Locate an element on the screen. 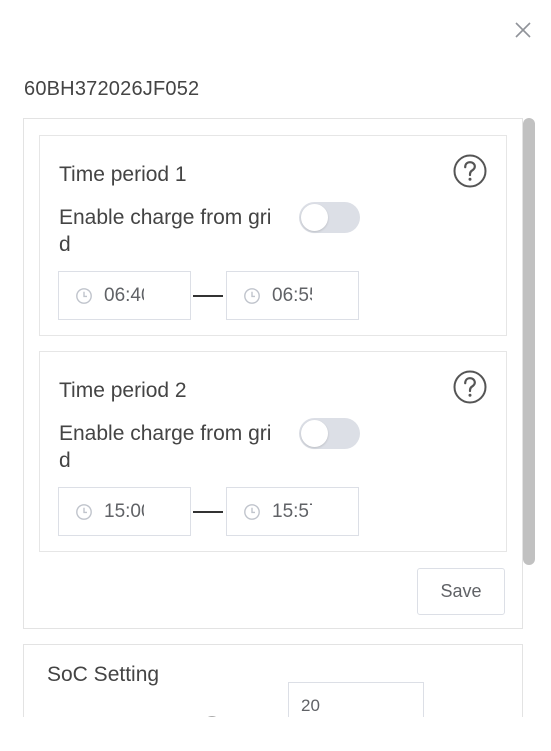 The height and width of the screenshot is (751, 551). save-button: Save is located at coordinates (461, 591).